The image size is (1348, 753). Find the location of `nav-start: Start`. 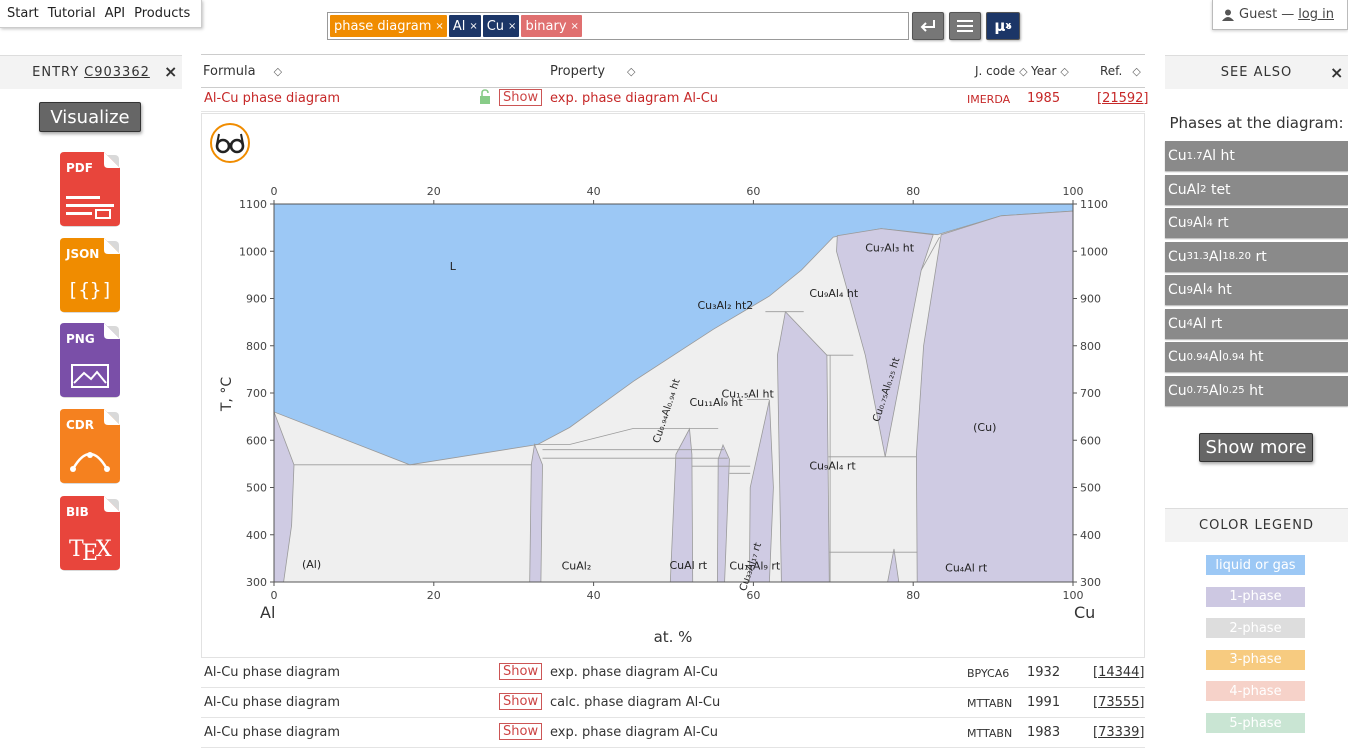

nav-start: Start is located at coordinates (23, 13).